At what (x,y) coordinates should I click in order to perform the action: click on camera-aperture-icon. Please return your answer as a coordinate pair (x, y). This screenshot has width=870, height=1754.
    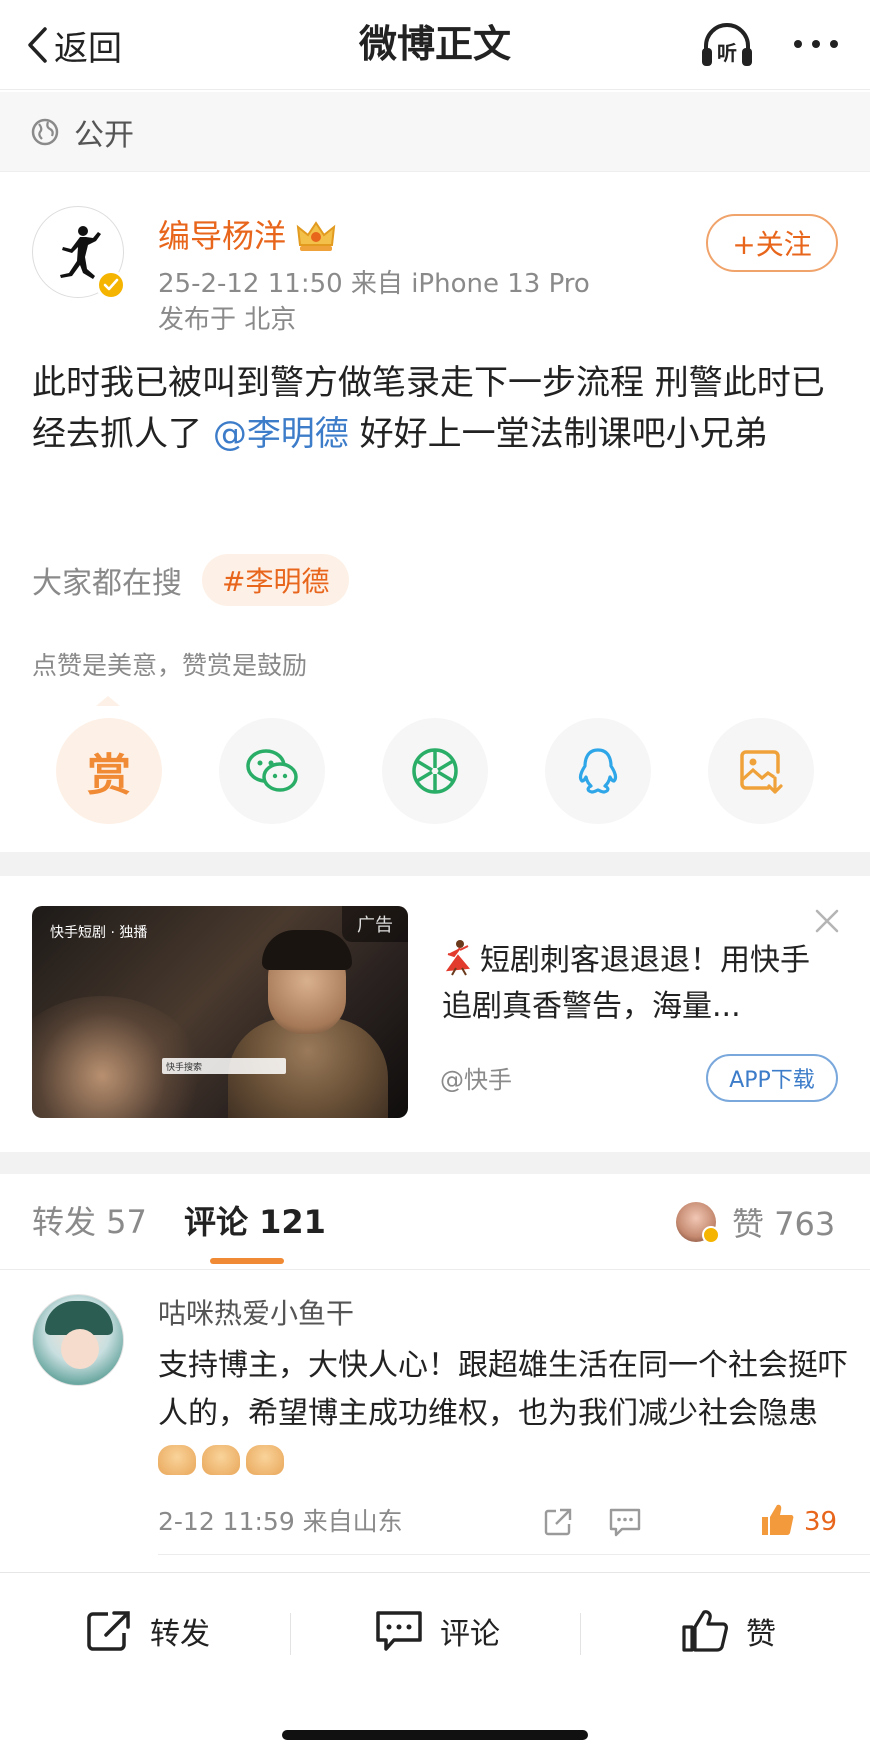
    Looking at the image, I should click on (435, 771).